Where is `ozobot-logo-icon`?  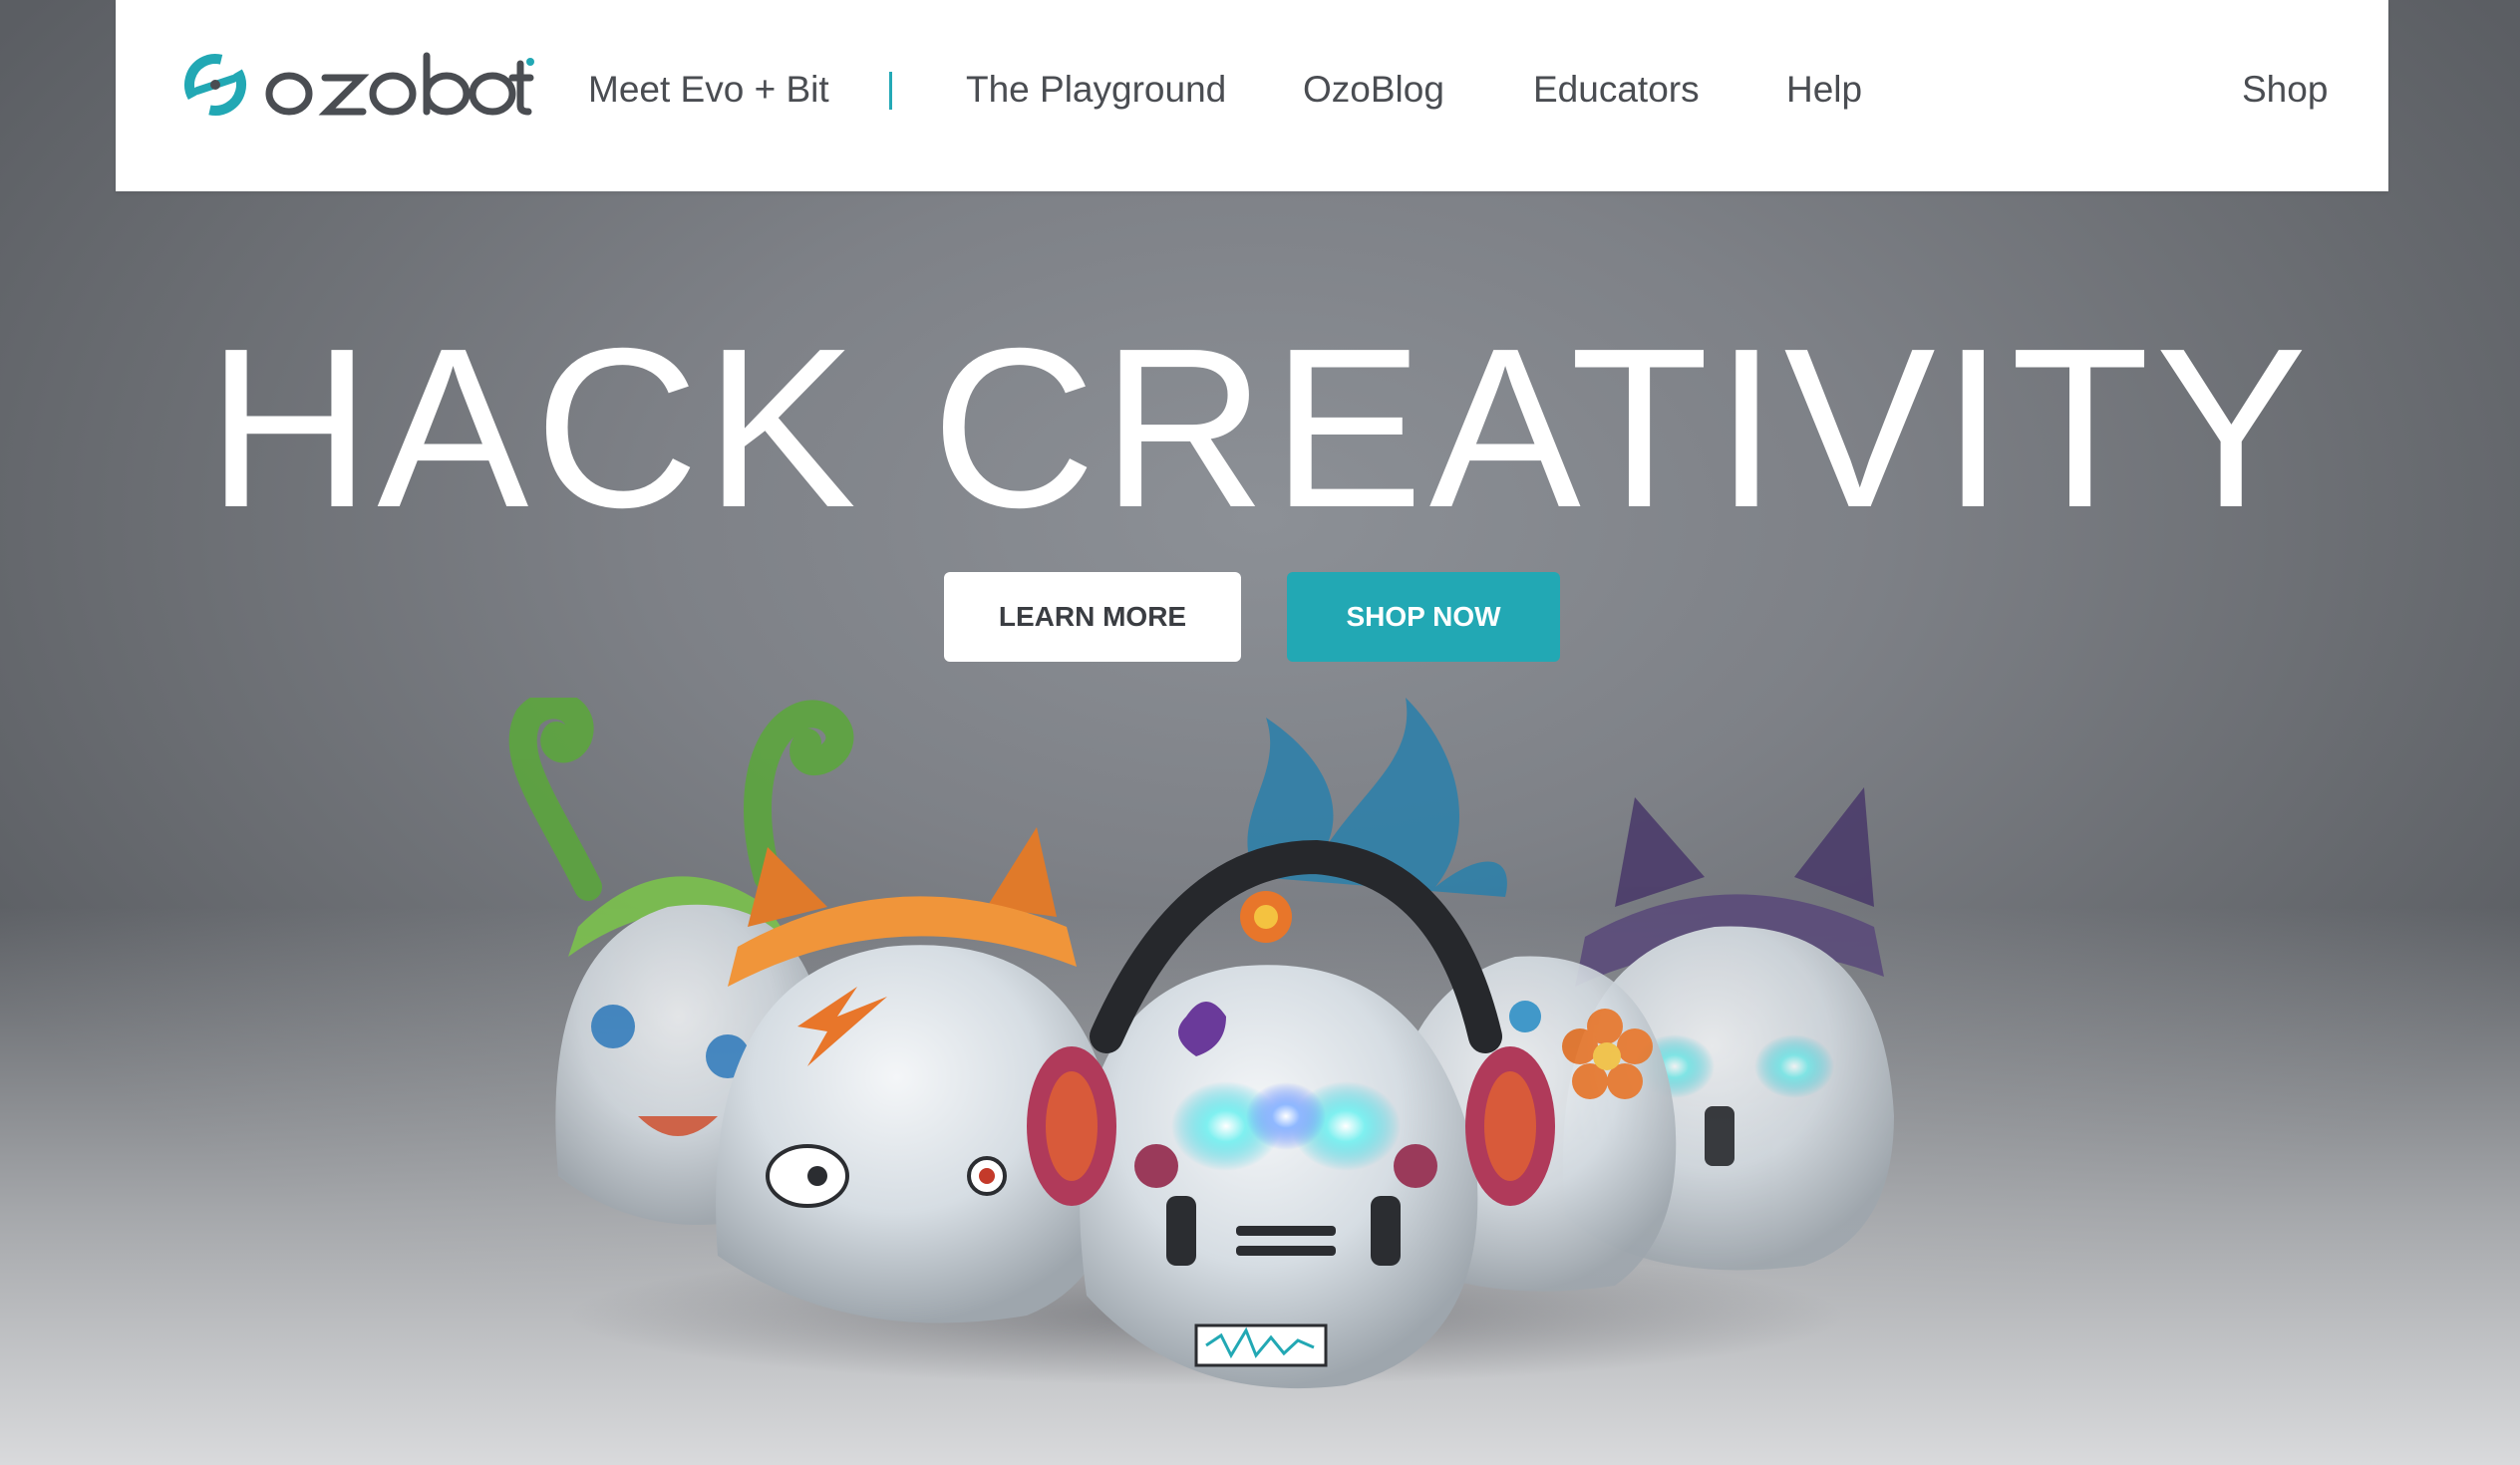
ozobot-logo-icon is located at coordinates (215, 85).